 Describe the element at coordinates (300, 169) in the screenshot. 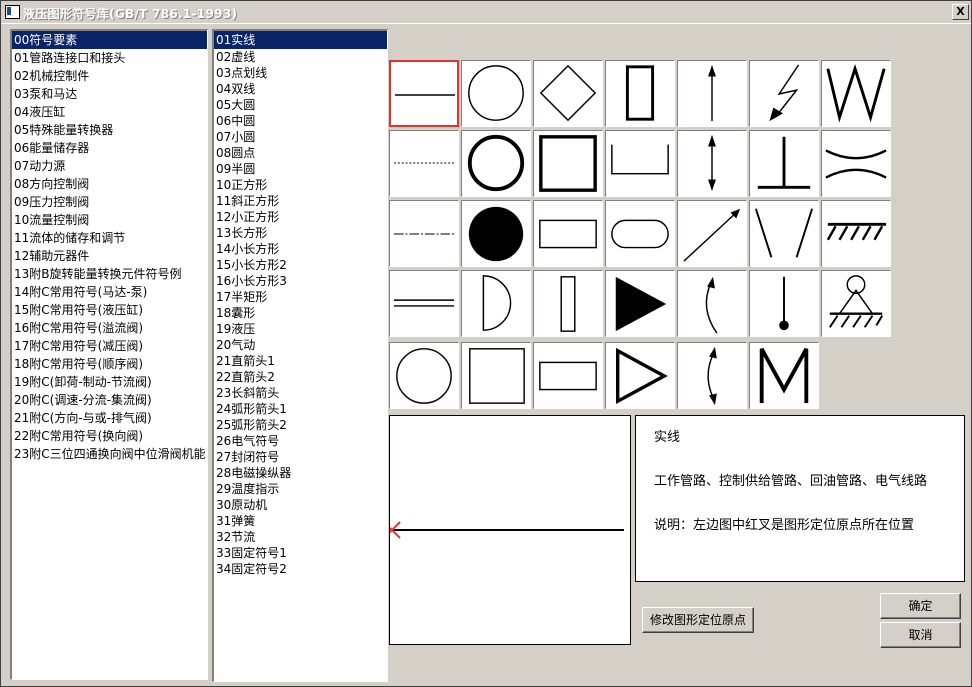

I see `list-item: 09半圆` at that location.